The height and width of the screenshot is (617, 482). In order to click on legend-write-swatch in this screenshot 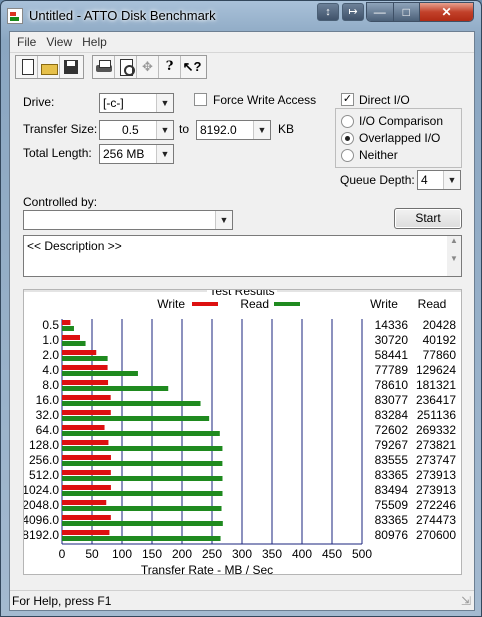, I will do `click(205, 304)`.